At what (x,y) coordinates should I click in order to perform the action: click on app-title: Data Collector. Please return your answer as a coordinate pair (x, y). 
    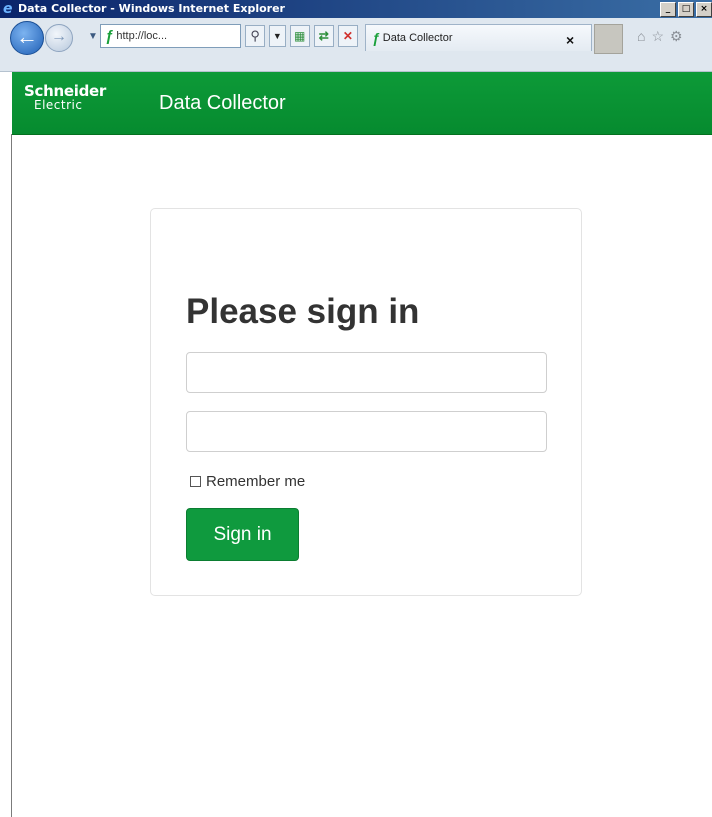
    Looking at the image, I should click on (222, 103).